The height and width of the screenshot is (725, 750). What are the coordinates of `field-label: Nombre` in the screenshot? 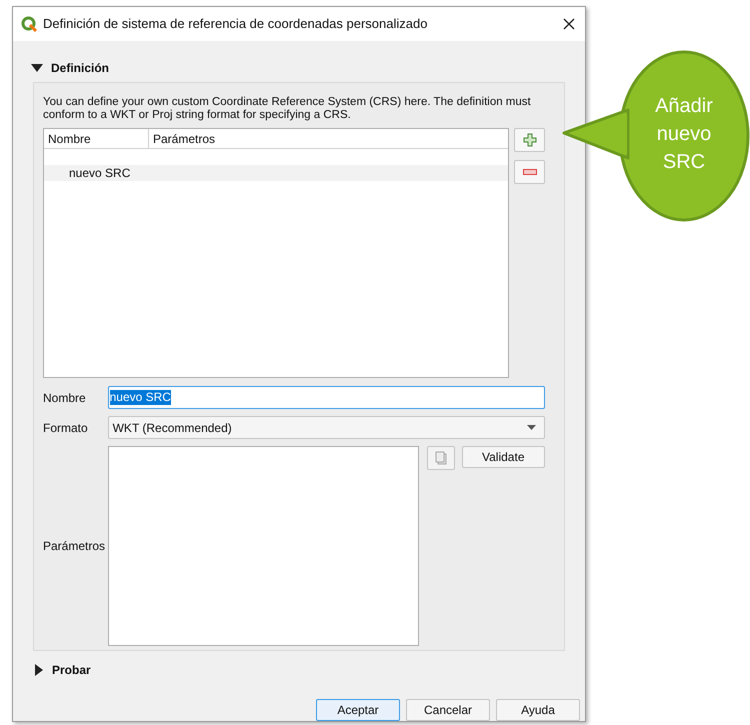 It's located at (65, 398).